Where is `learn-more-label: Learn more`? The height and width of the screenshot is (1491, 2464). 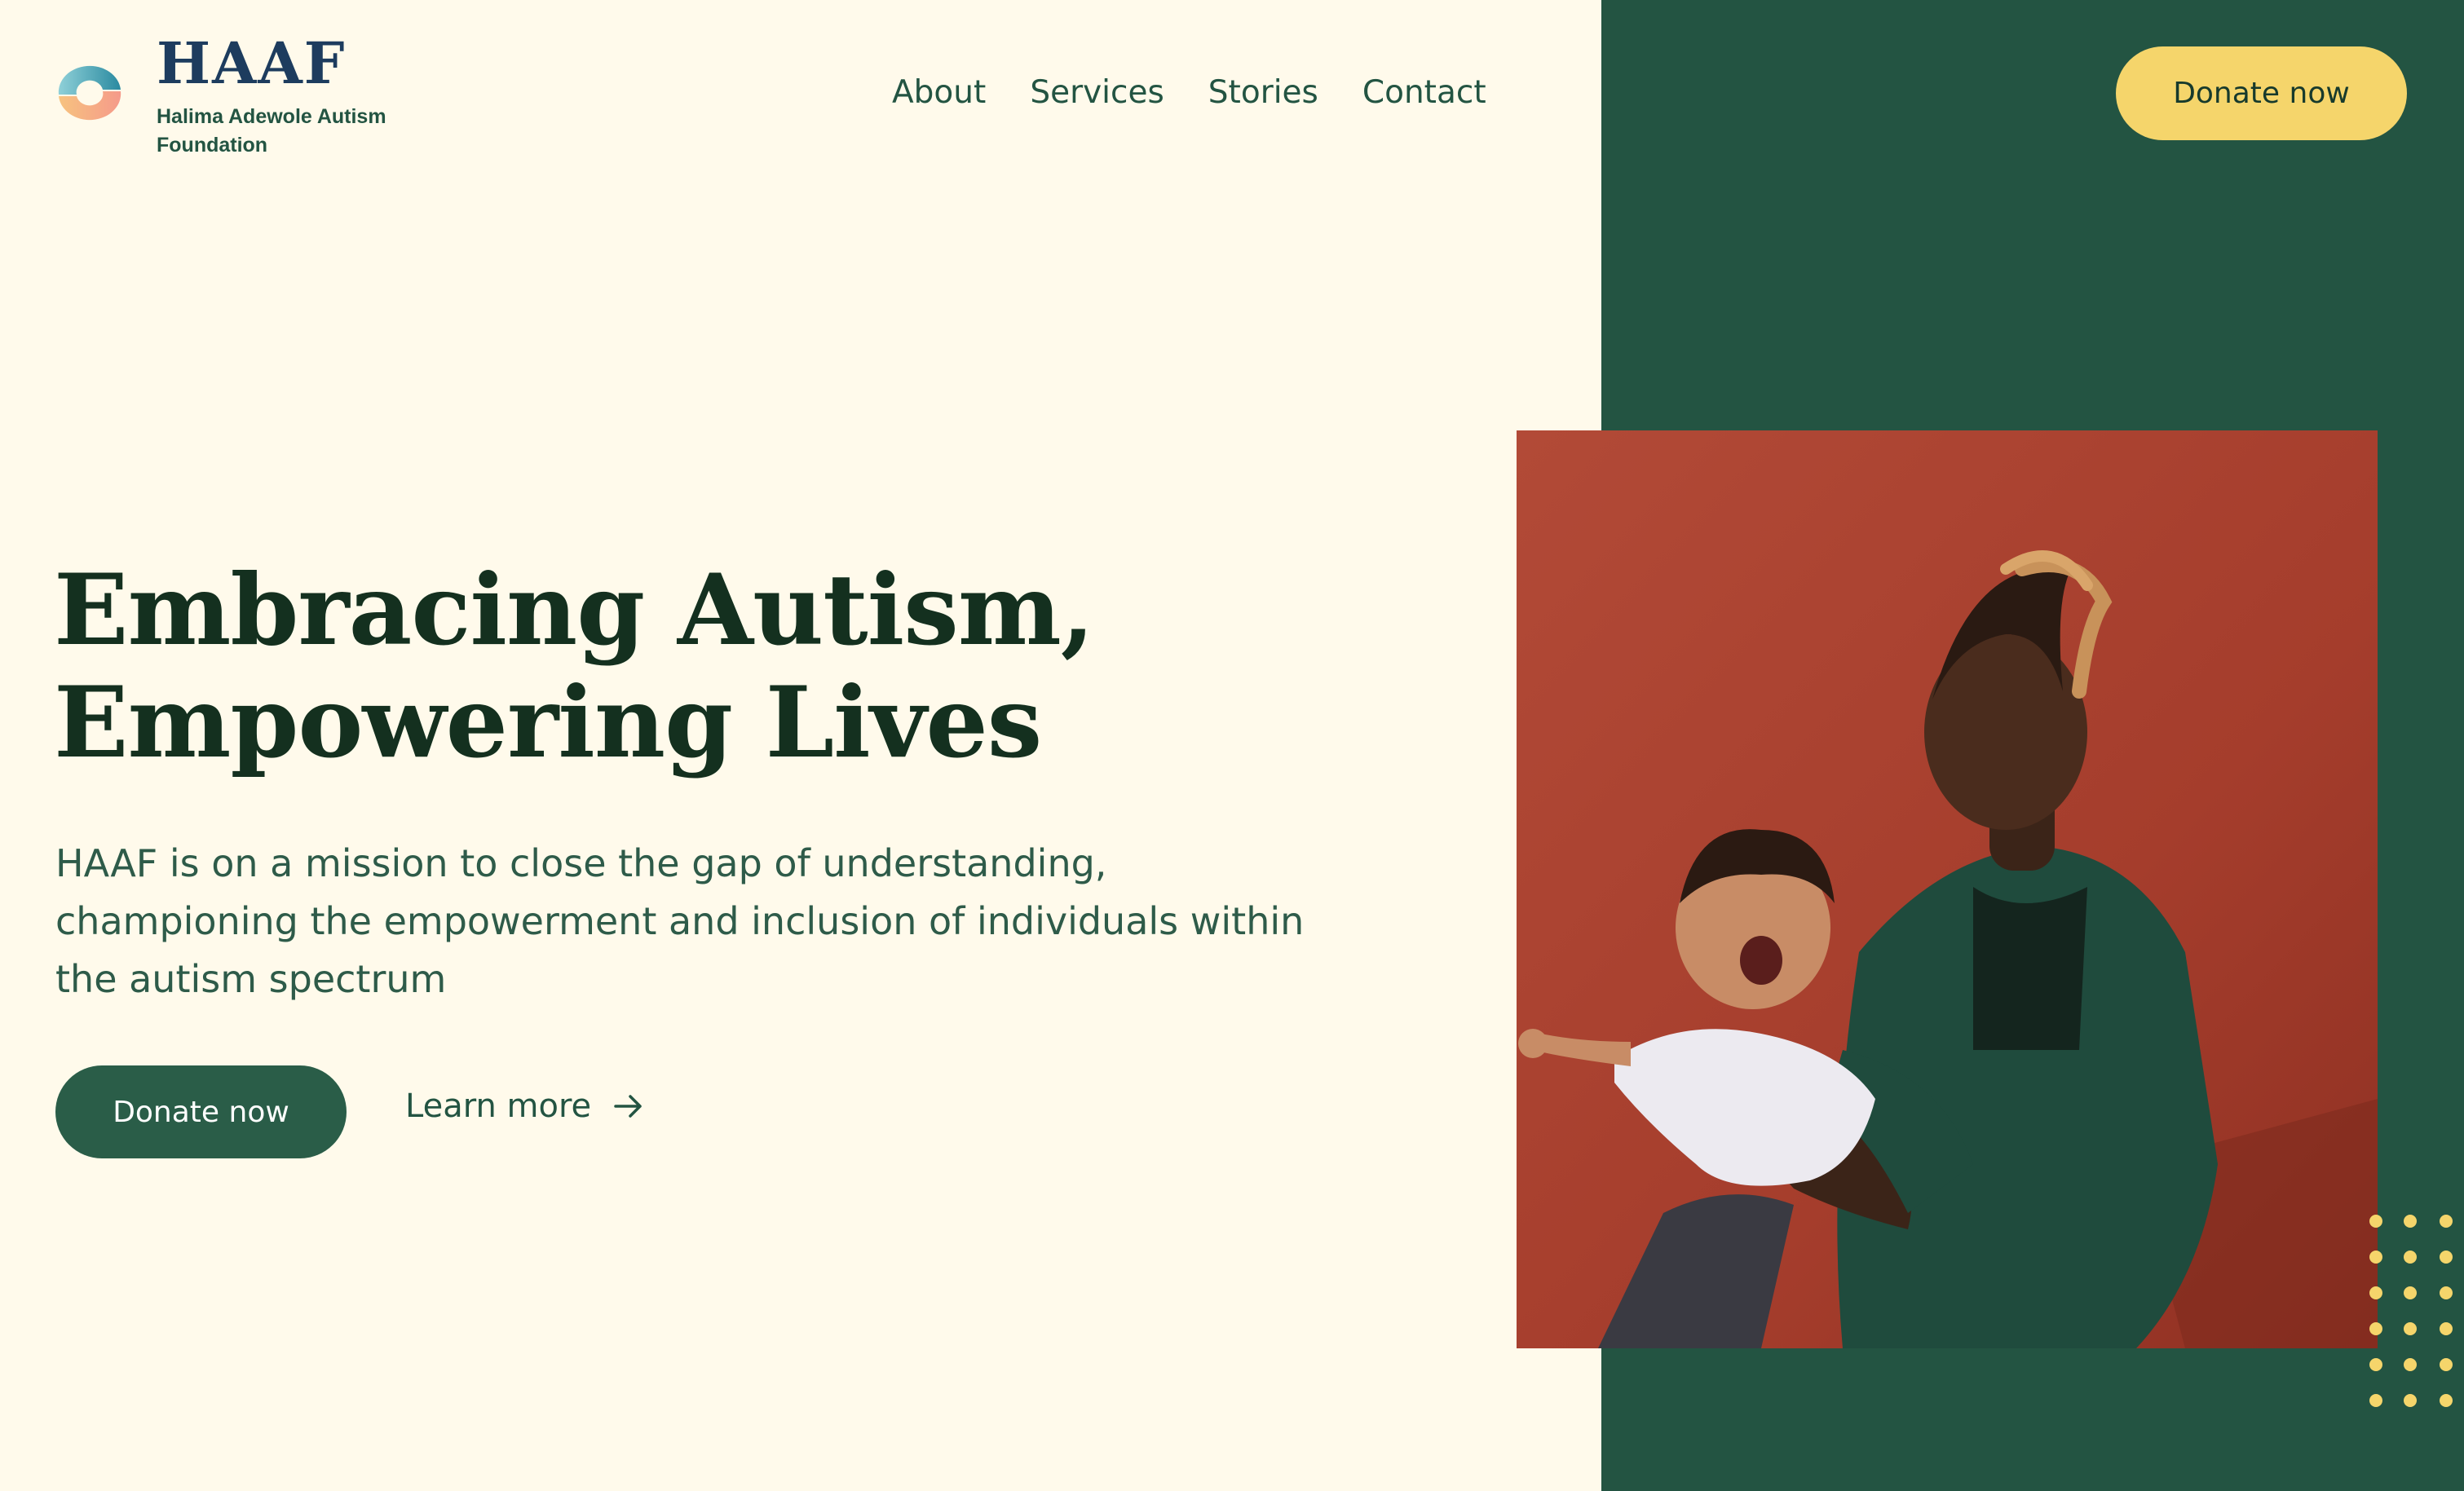 learn-more-label: Learn more is located at coordinates (498, 1106).